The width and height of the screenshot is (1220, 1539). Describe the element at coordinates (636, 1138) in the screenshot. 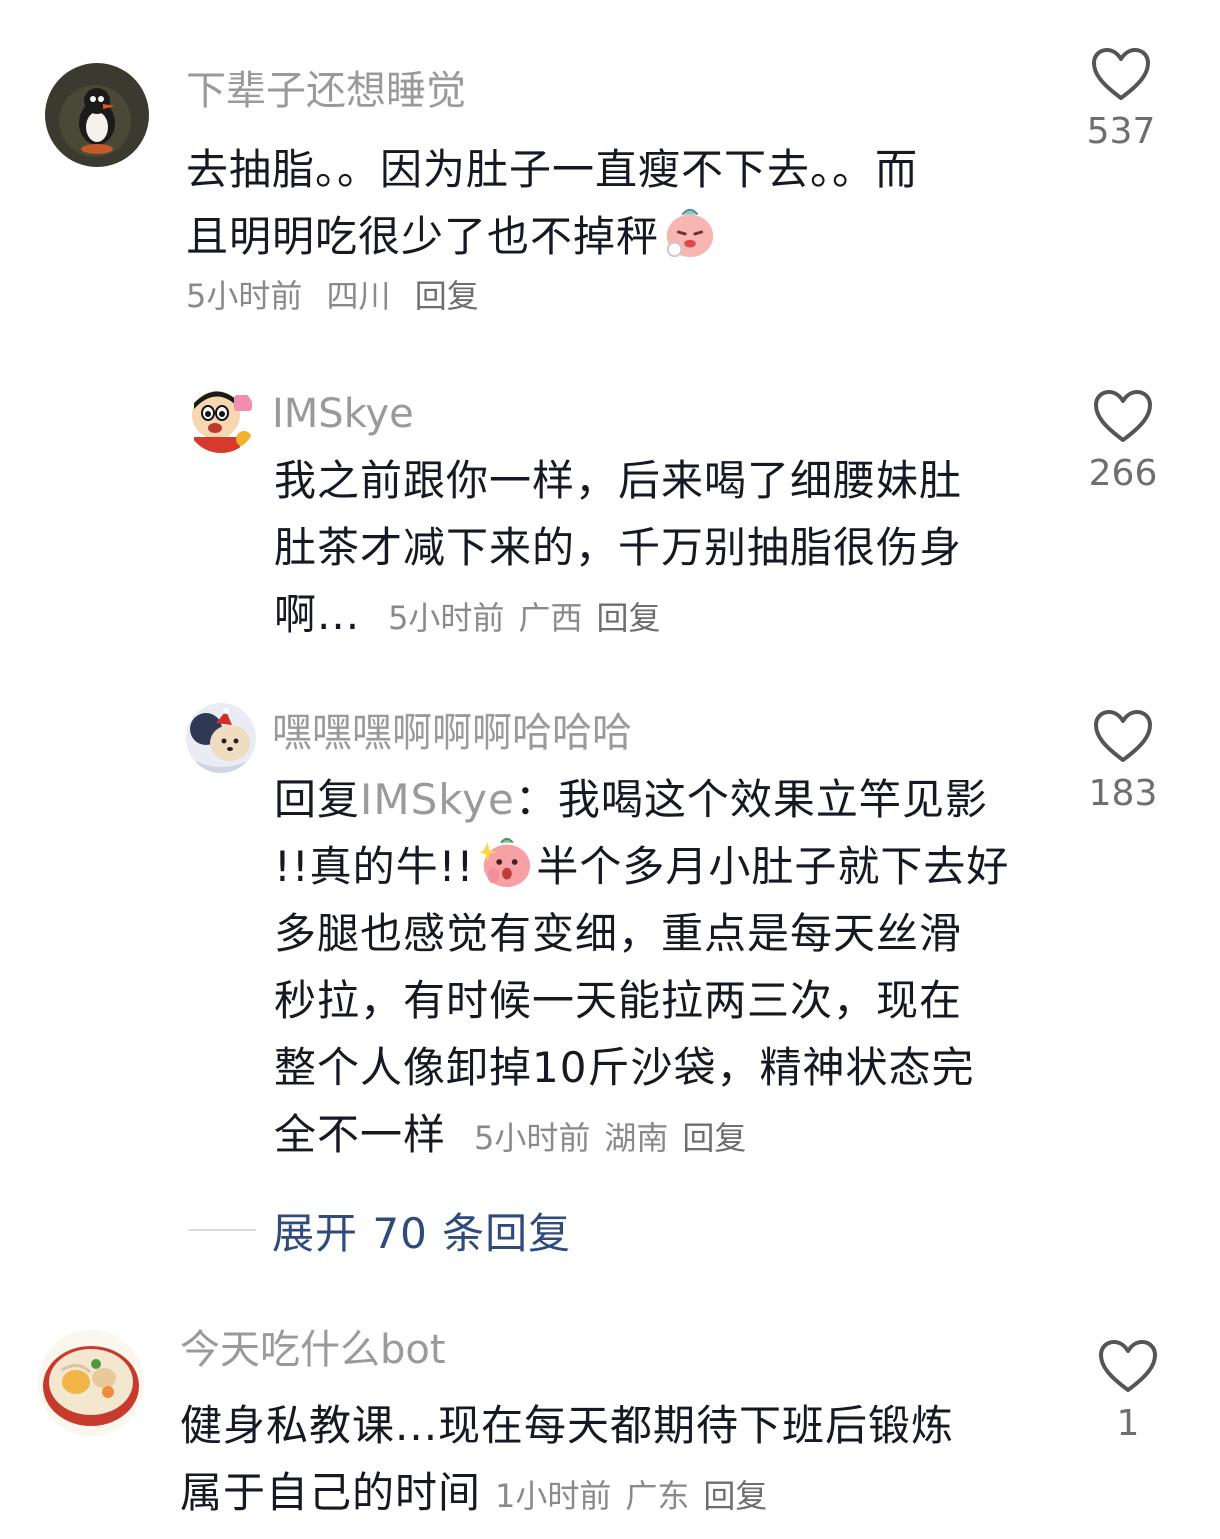

I see `comment-location: 湖南` at that location.